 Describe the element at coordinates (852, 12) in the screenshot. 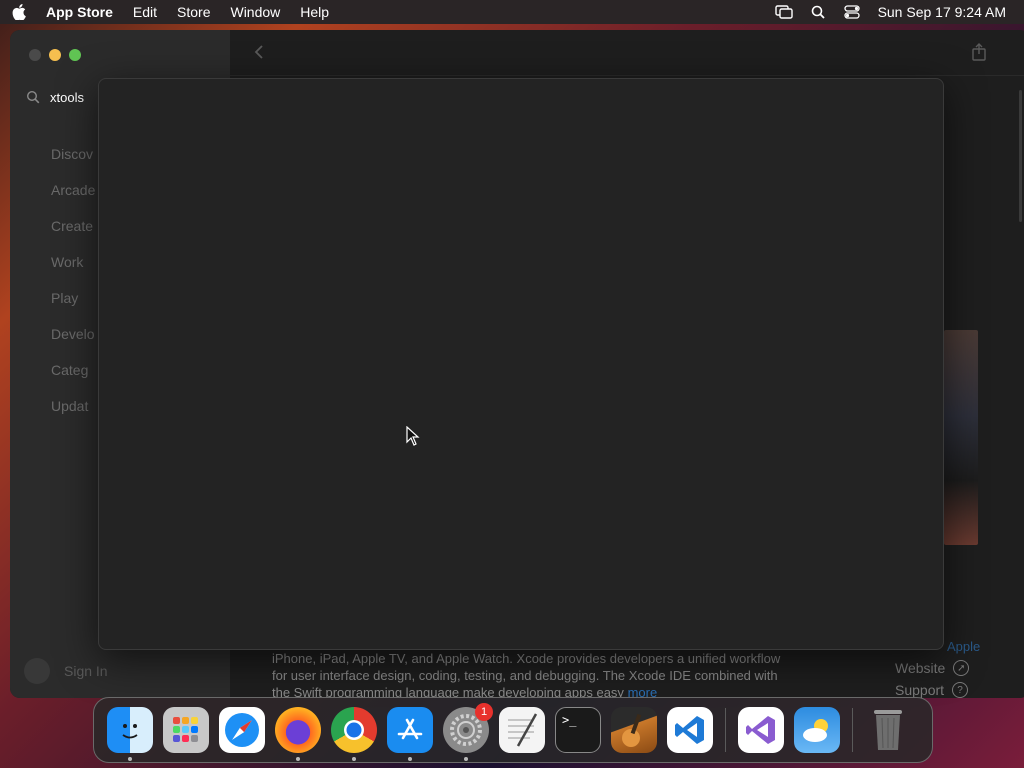

I see `control-center-icon` at that location.